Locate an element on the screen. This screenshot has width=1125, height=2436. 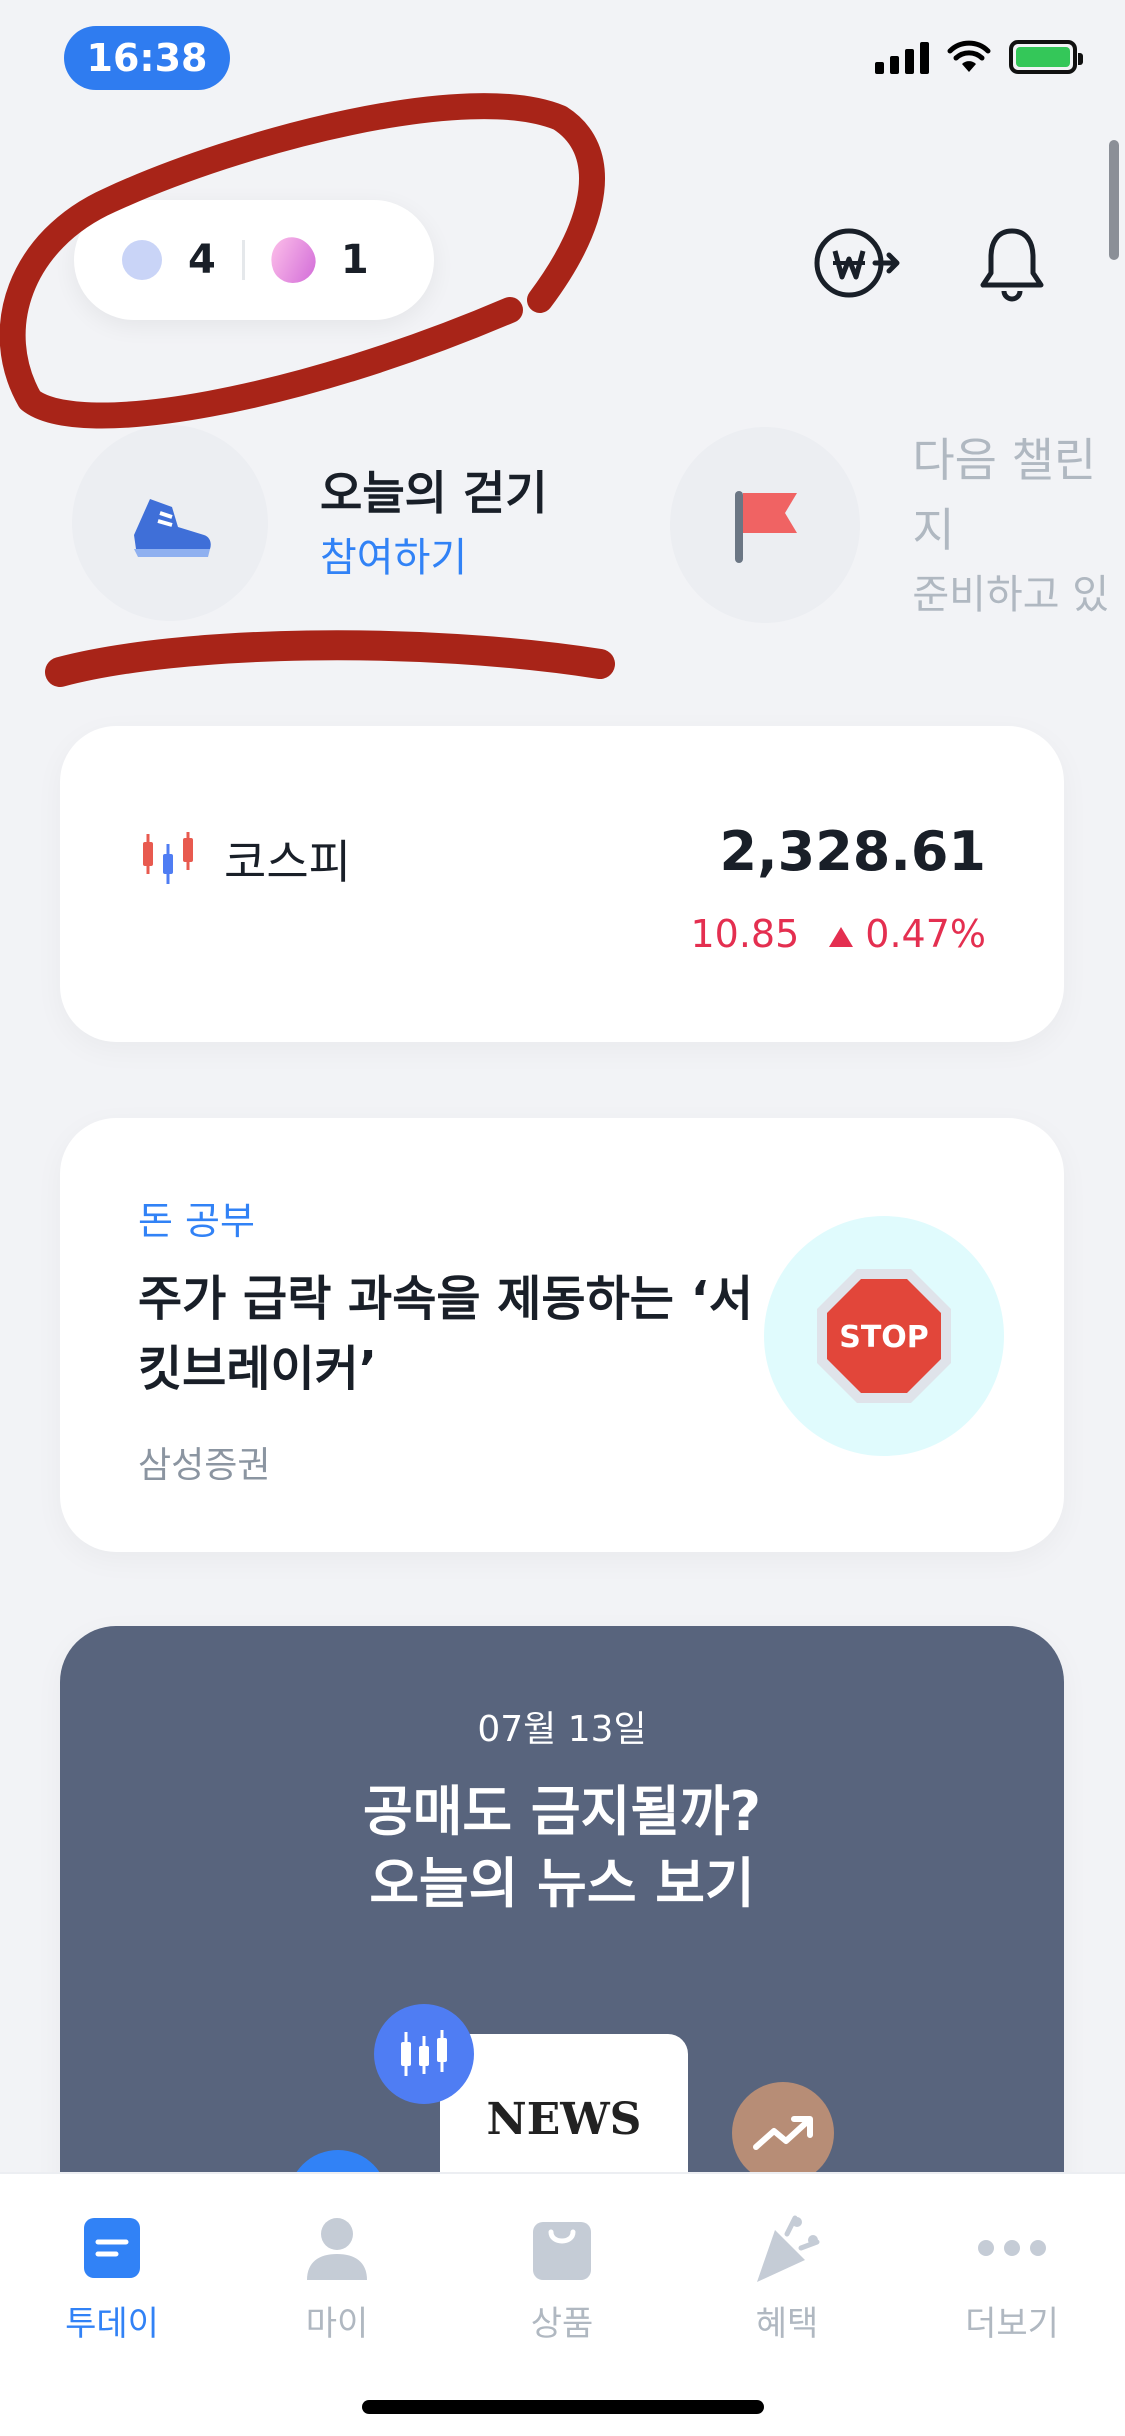
status-icons is located at coordinates (979, 57).